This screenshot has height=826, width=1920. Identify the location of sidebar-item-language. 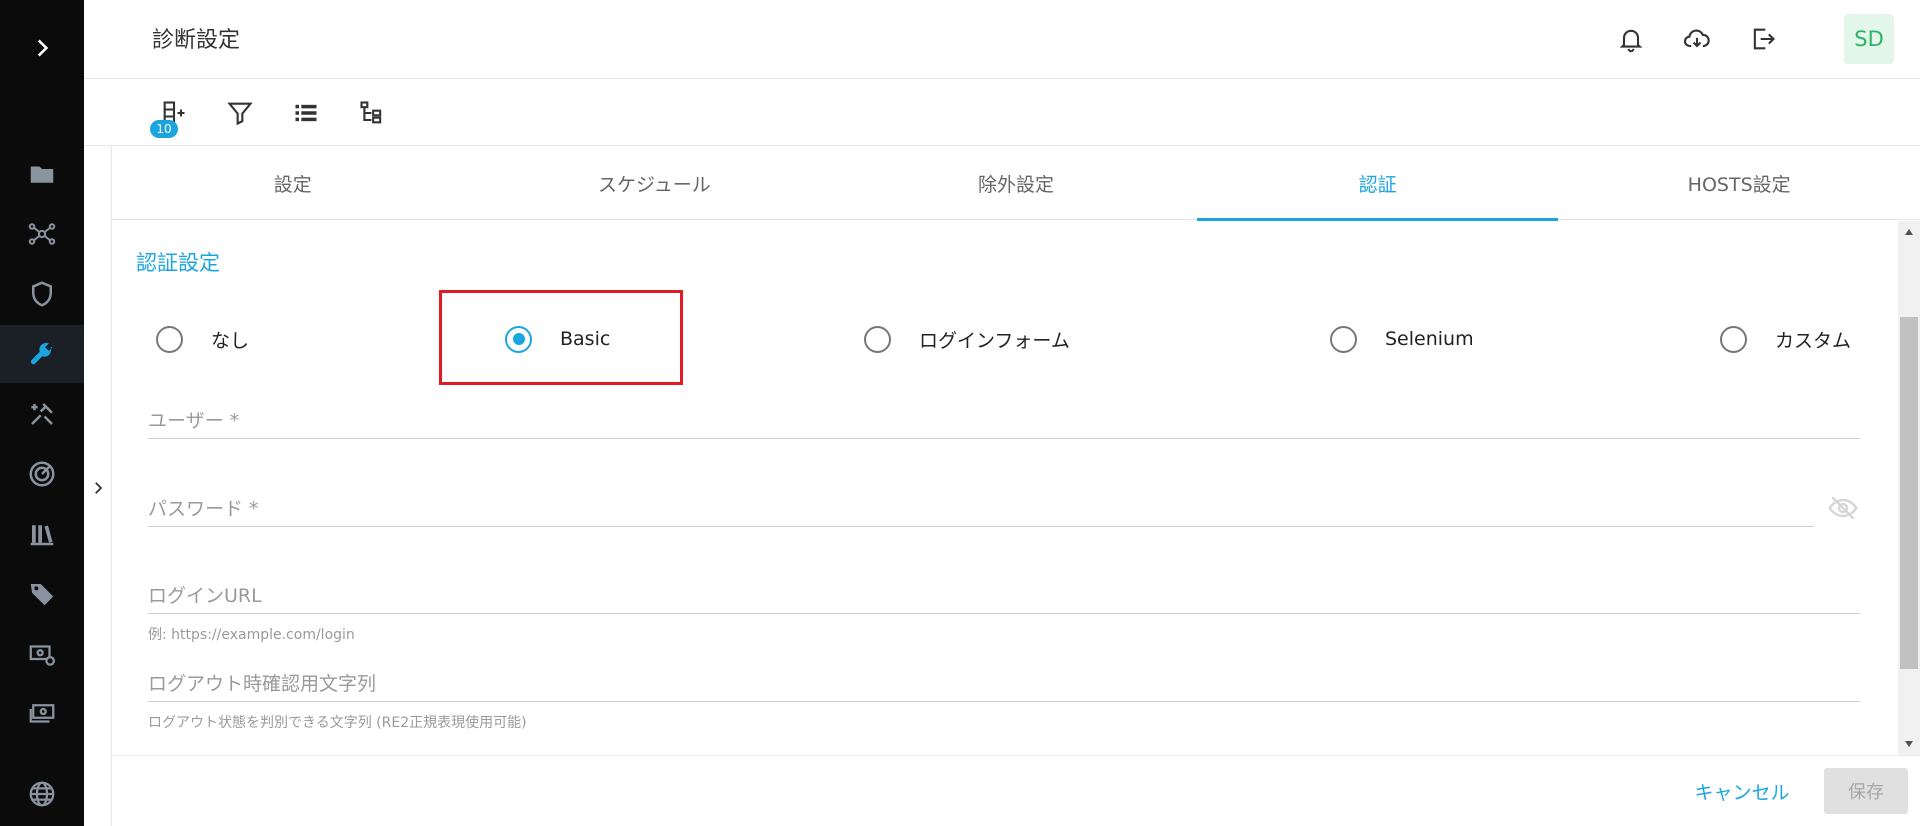
(42, 794).